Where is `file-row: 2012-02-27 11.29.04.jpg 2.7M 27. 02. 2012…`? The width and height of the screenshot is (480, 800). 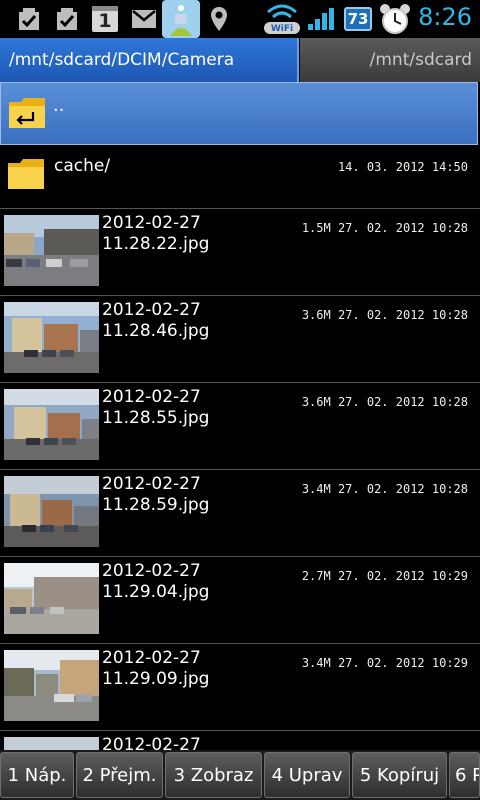
file-row: 2012-02-27 11.29.04.jpg 2.7M 27. 02. 2012… is located at coordinates (240, 600).